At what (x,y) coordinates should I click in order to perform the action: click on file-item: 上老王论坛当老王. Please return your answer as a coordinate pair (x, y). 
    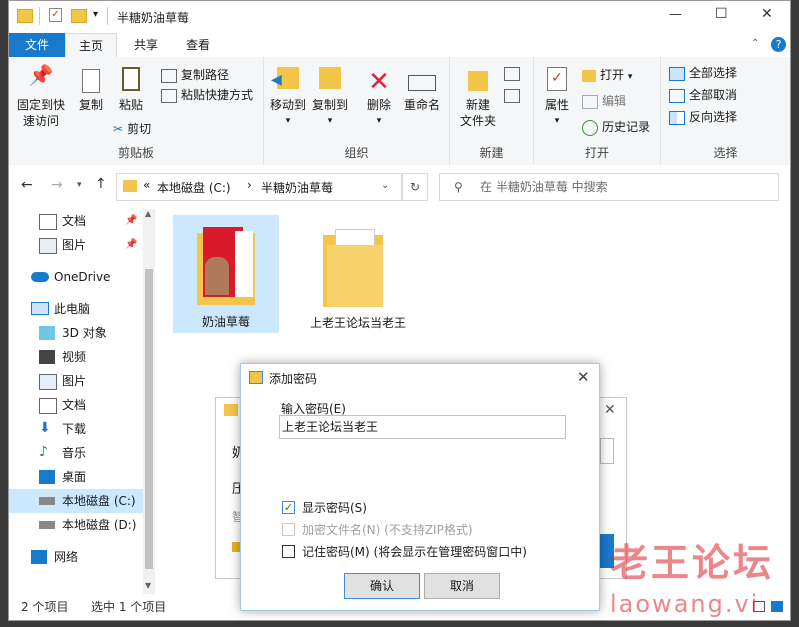
    Looking at the image, I should click on (358, 280).